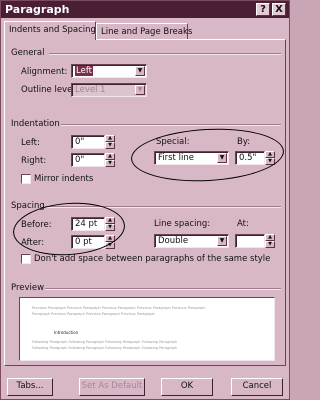  I want to click on close-button: X, so click(279, 9).